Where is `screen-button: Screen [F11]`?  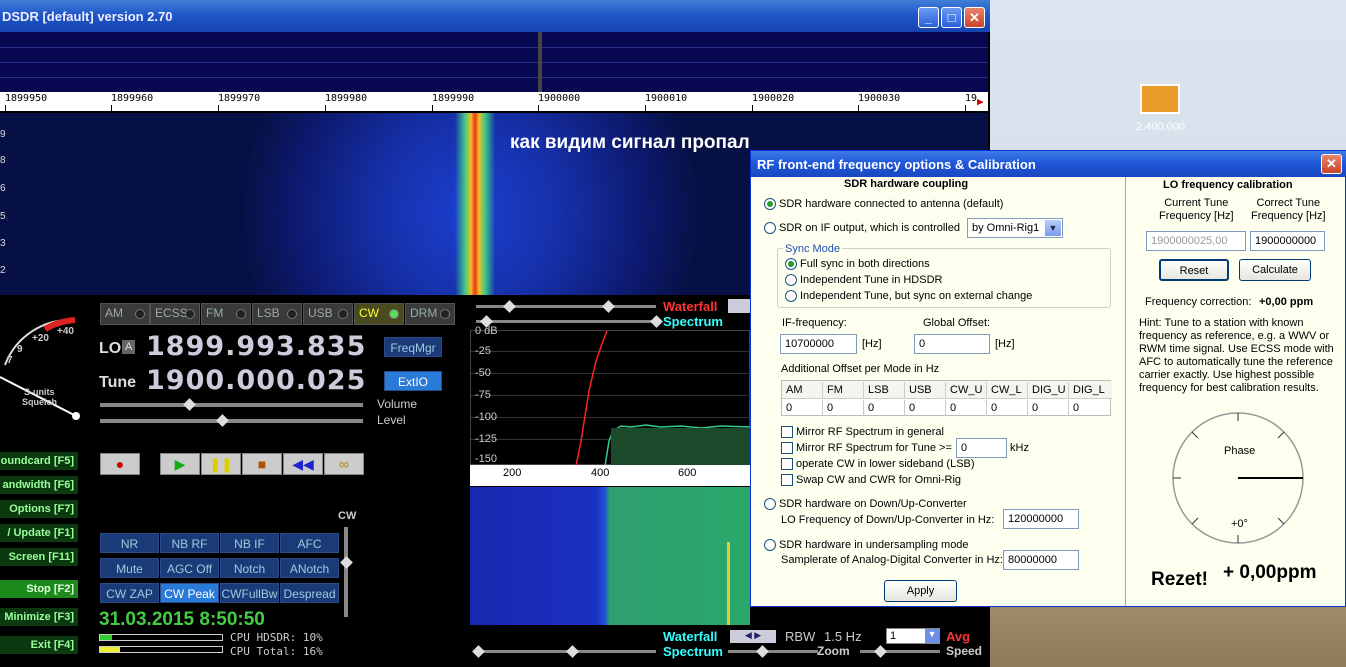 screen-button: Screen [F11] is located at coordinates (39, 557).